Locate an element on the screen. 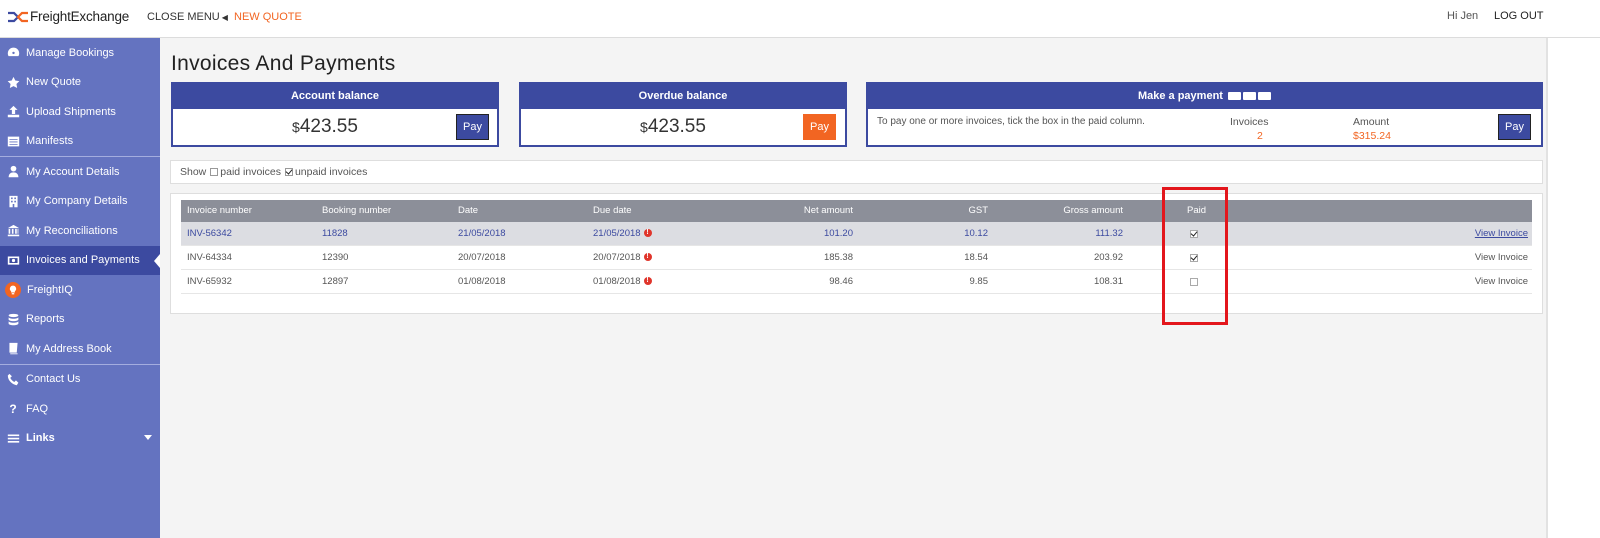  page-title: Invoices And Payments is located at coordinates (283, 63).